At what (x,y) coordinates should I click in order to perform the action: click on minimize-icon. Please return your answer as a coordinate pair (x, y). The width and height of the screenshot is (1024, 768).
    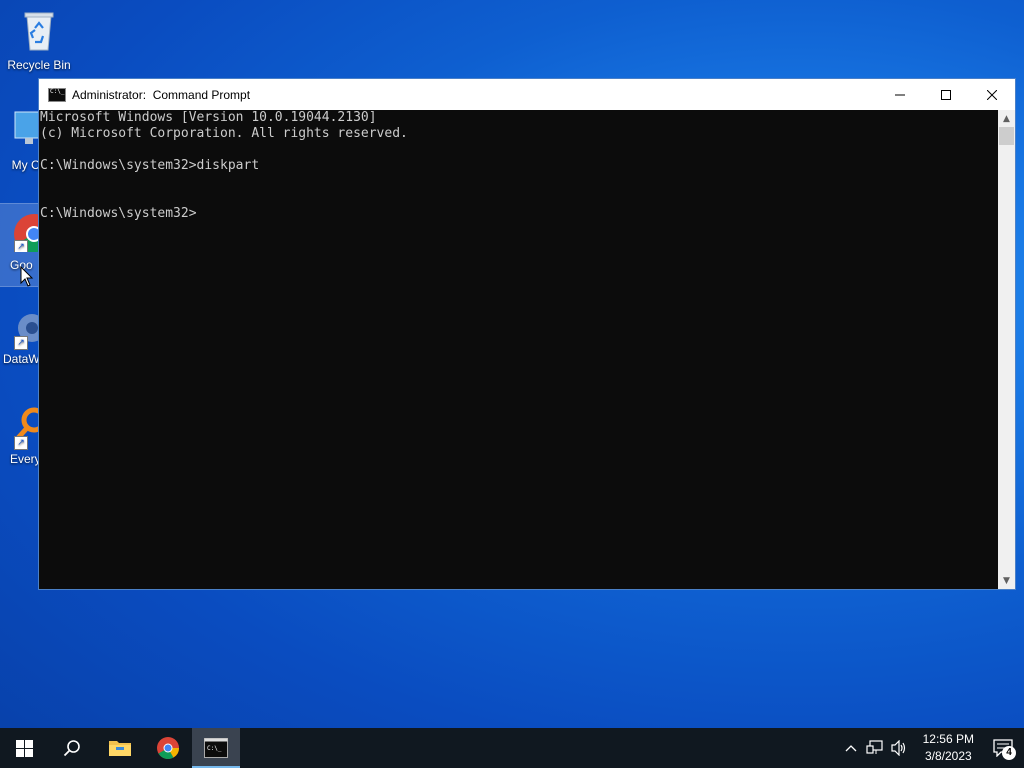
    Looking at the image, I should click on (900, 94).